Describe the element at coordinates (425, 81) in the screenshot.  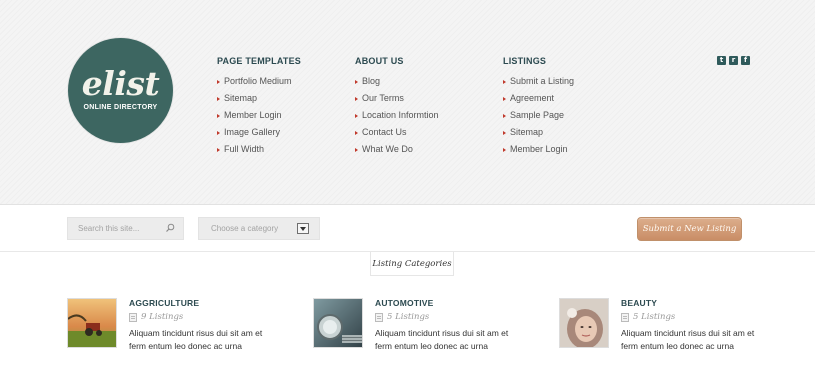
I see `menu-link: Blog` at that location.